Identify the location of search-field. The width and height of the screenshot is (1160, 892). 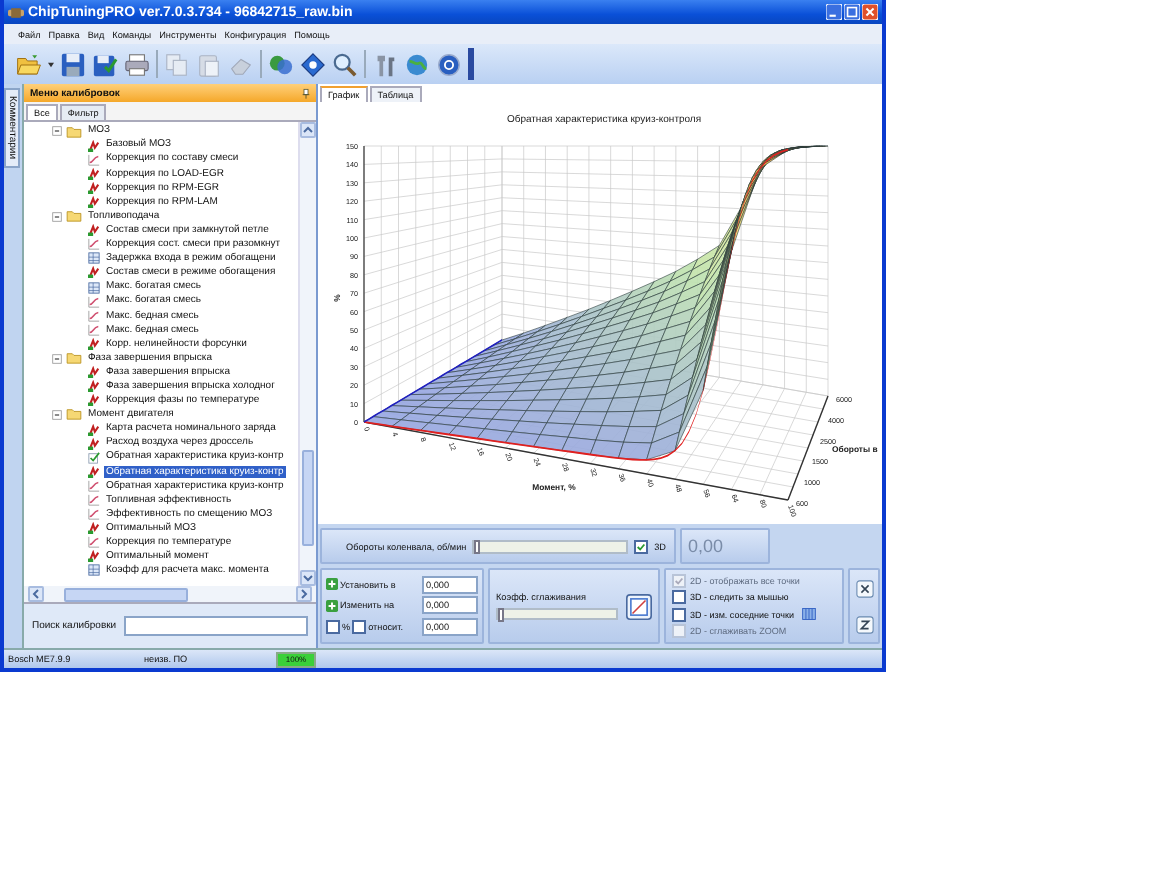
(216, 626).